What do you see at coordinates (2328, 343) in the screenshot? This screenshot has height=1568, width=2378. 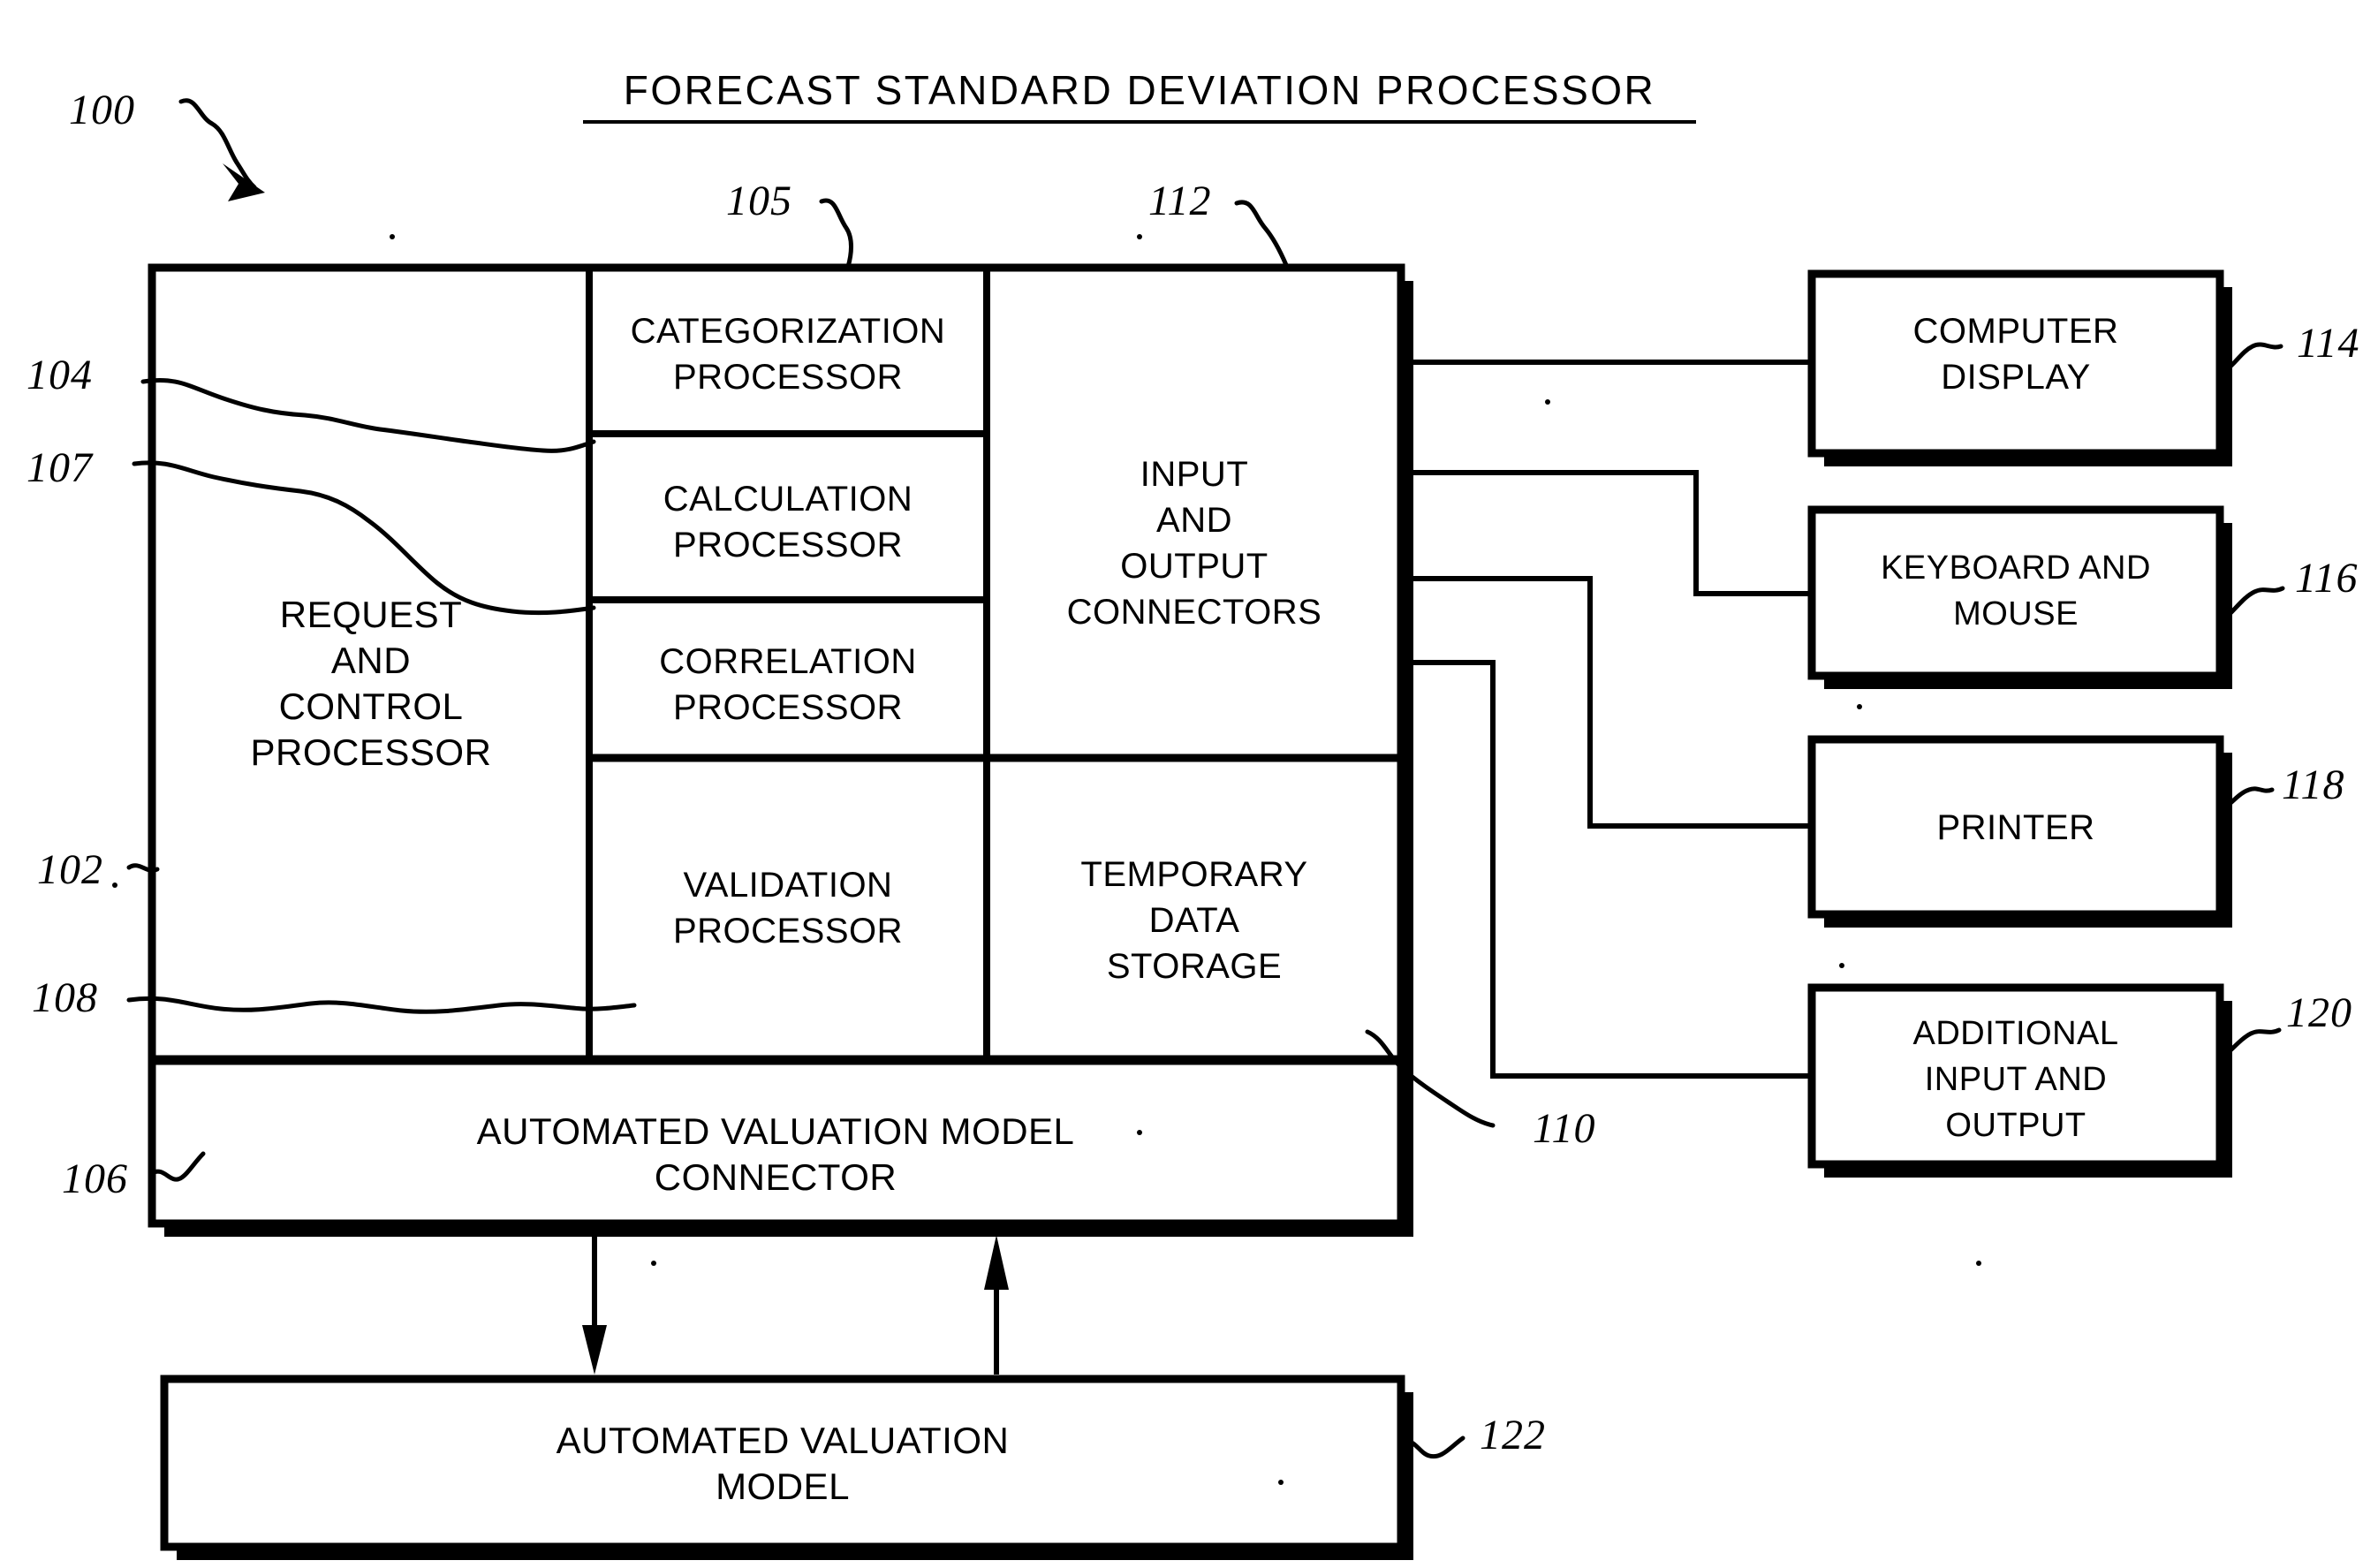 I see `ref-114-label: 114` at bounding box center [2328, 343].